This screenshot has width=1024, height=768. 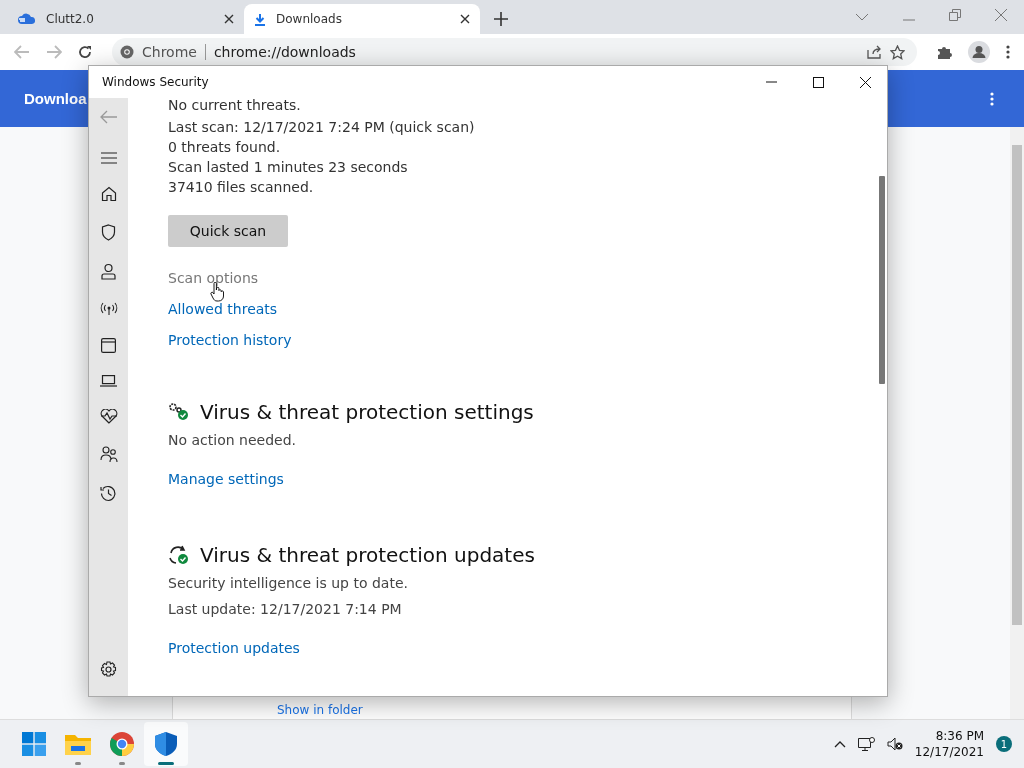 I want to click on person-icon, so click(x=108, y=271).